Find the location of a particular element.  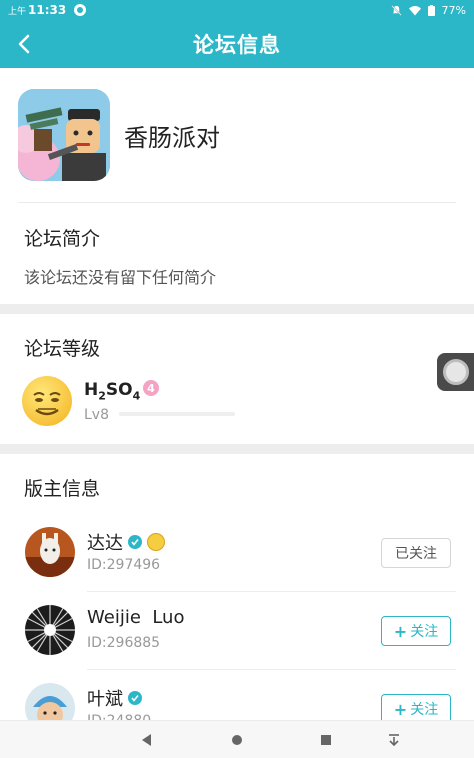

level-name: H2SO4 is located at coordinates (112, 391).